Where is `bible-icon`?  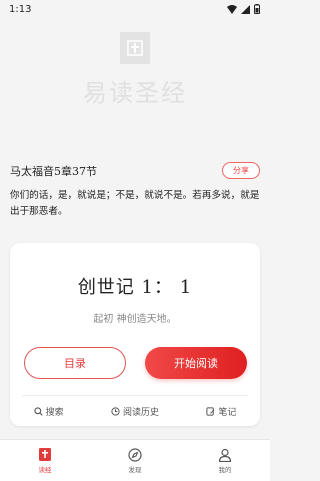 bible-icon is located at coordinates (45, 454).